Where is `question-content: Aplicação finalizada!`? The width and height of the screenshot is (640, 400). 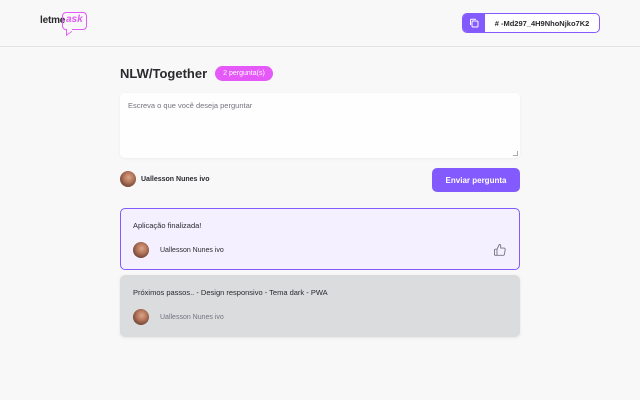
question-content: Aplicação finalizada! is located at coordinates (167, 225).